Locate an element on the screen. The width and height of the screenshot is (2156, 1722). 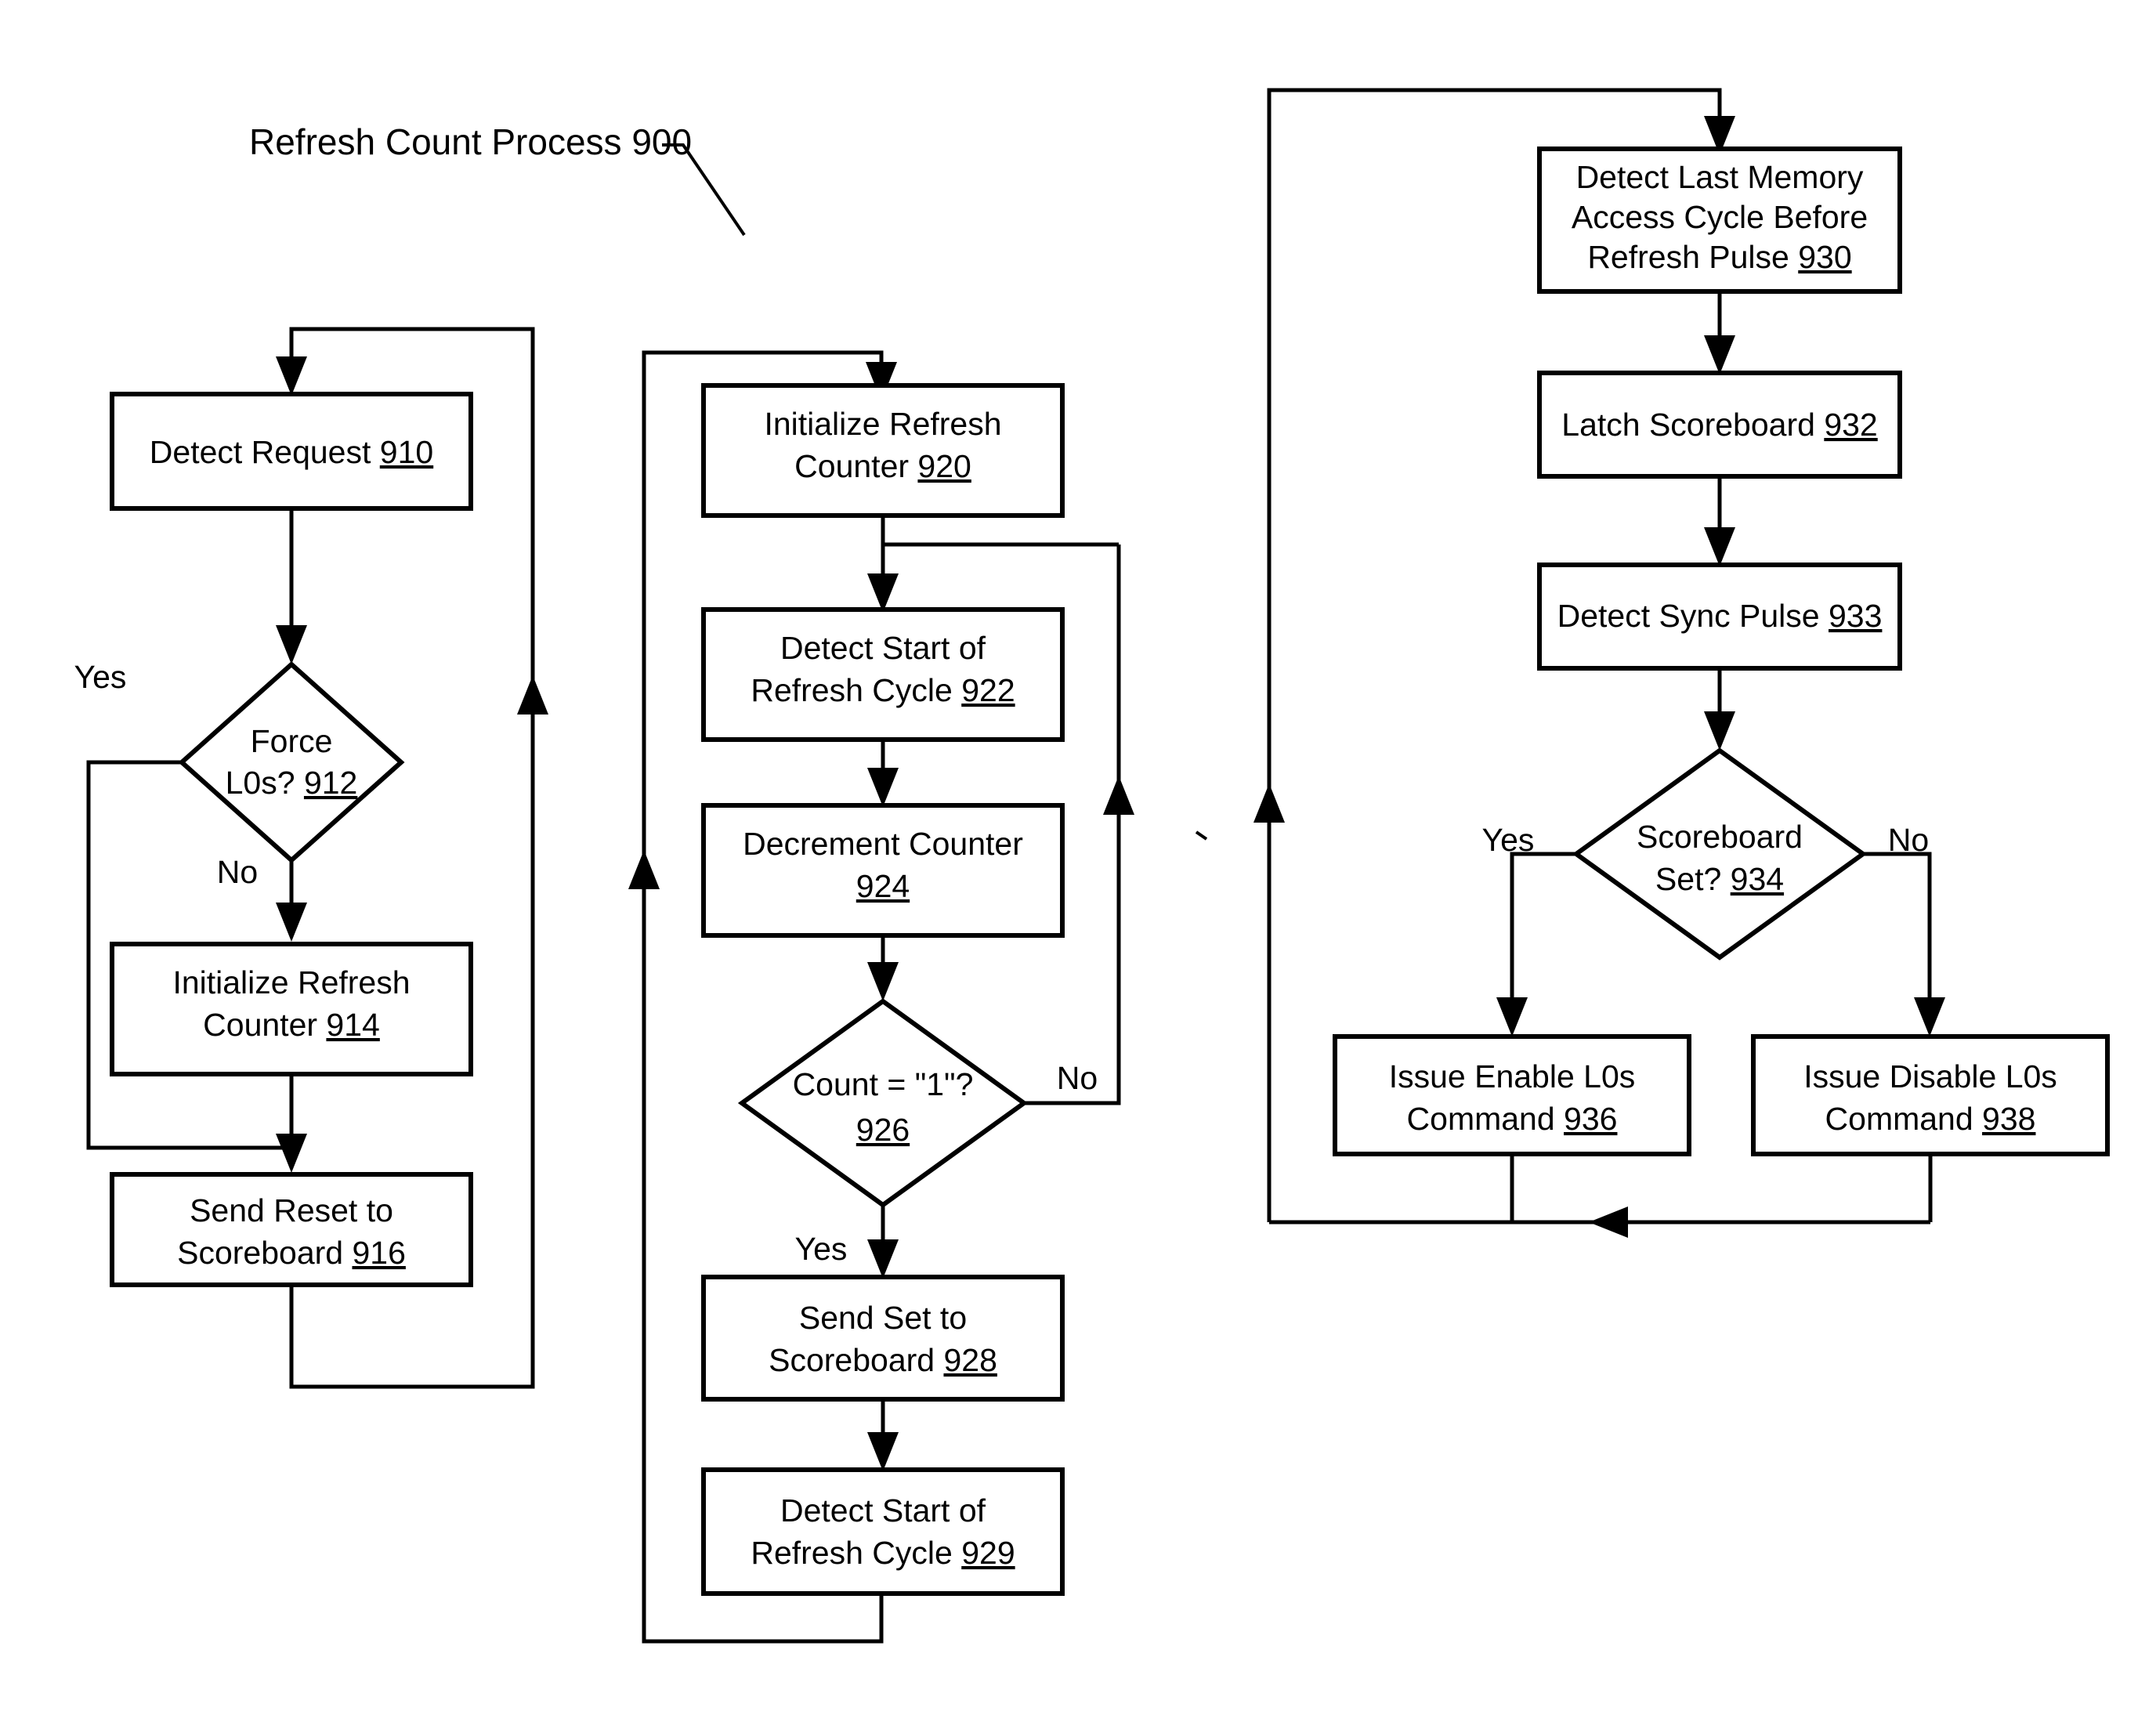
edge-label-926-yes: Yes is located at coordinates (821, 1249).